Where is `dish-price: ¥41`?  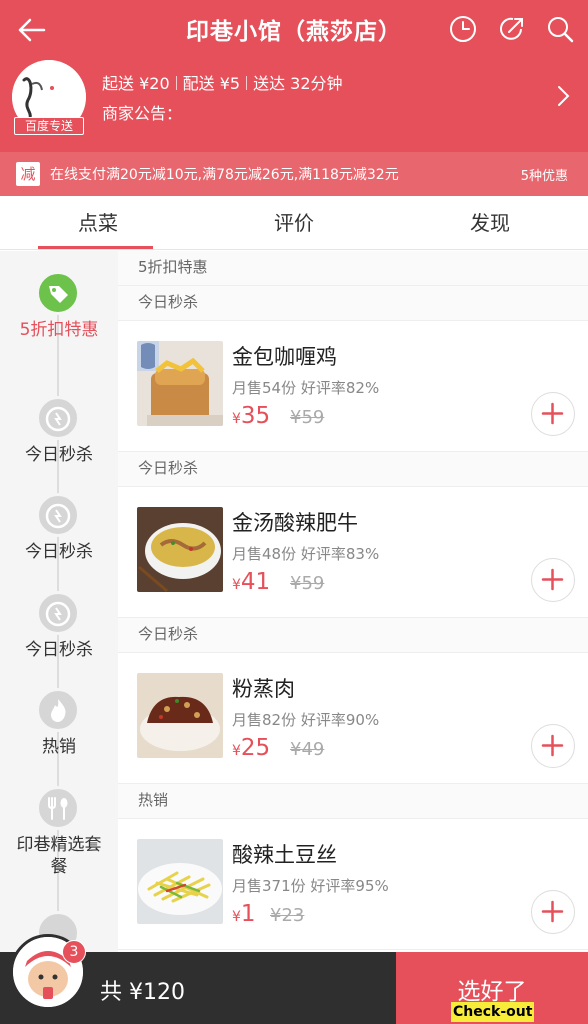
dish-price: ¥41 is located at coordinates (251, 582).